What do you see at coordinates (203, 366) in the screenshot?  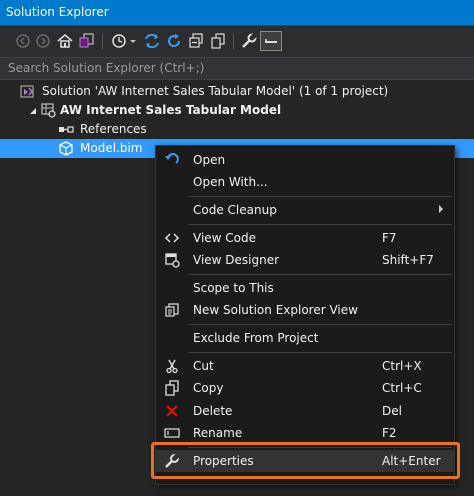 I see `menu-item-label: Cut` at bounding box center [203, 366].